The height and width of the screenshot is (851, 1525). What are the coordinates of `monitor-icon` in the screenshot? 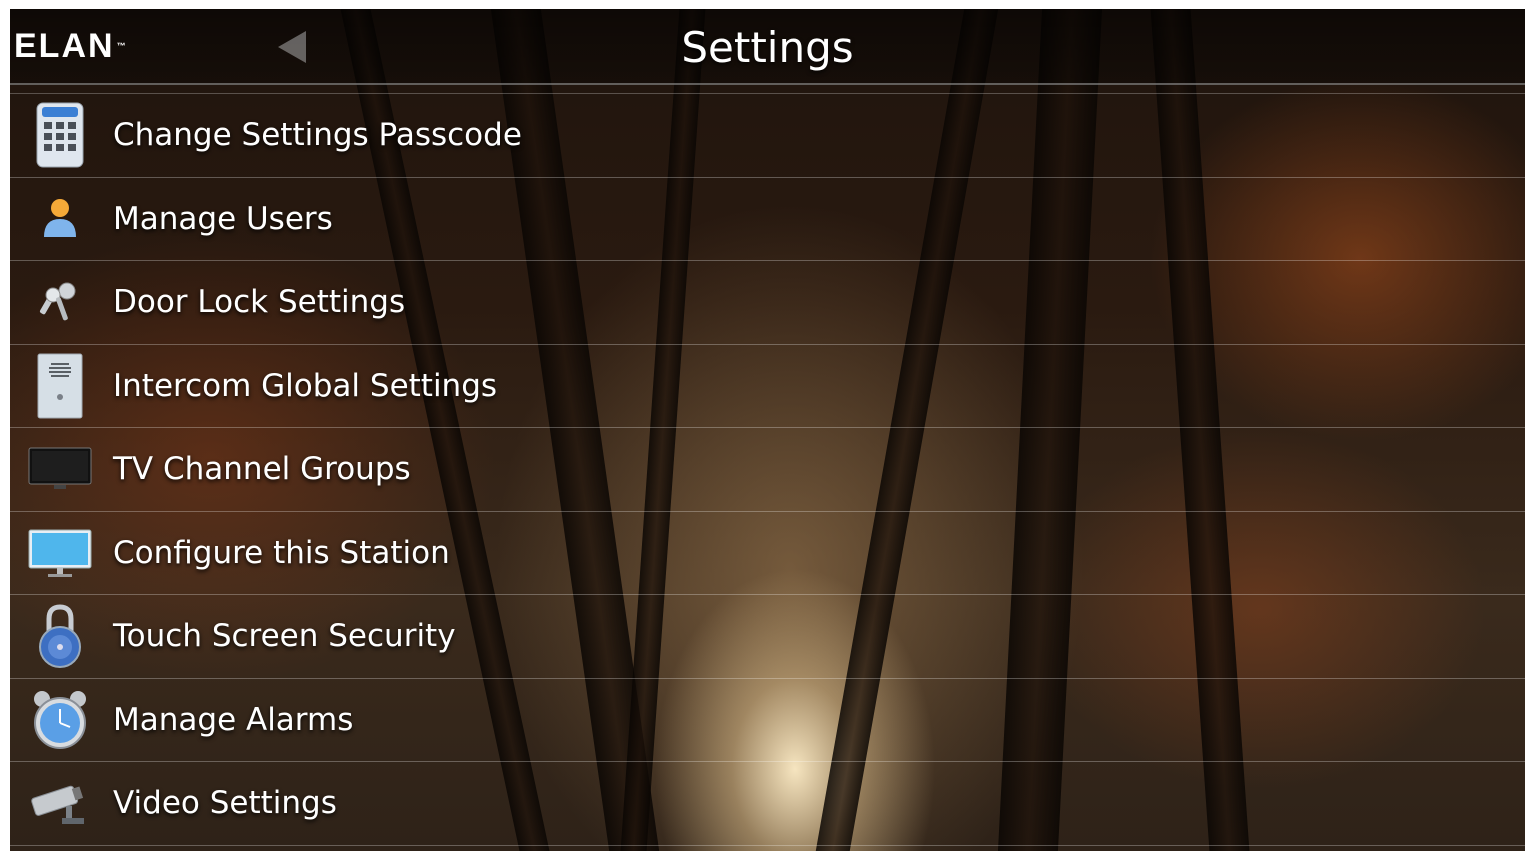 It's located at (60, 553).